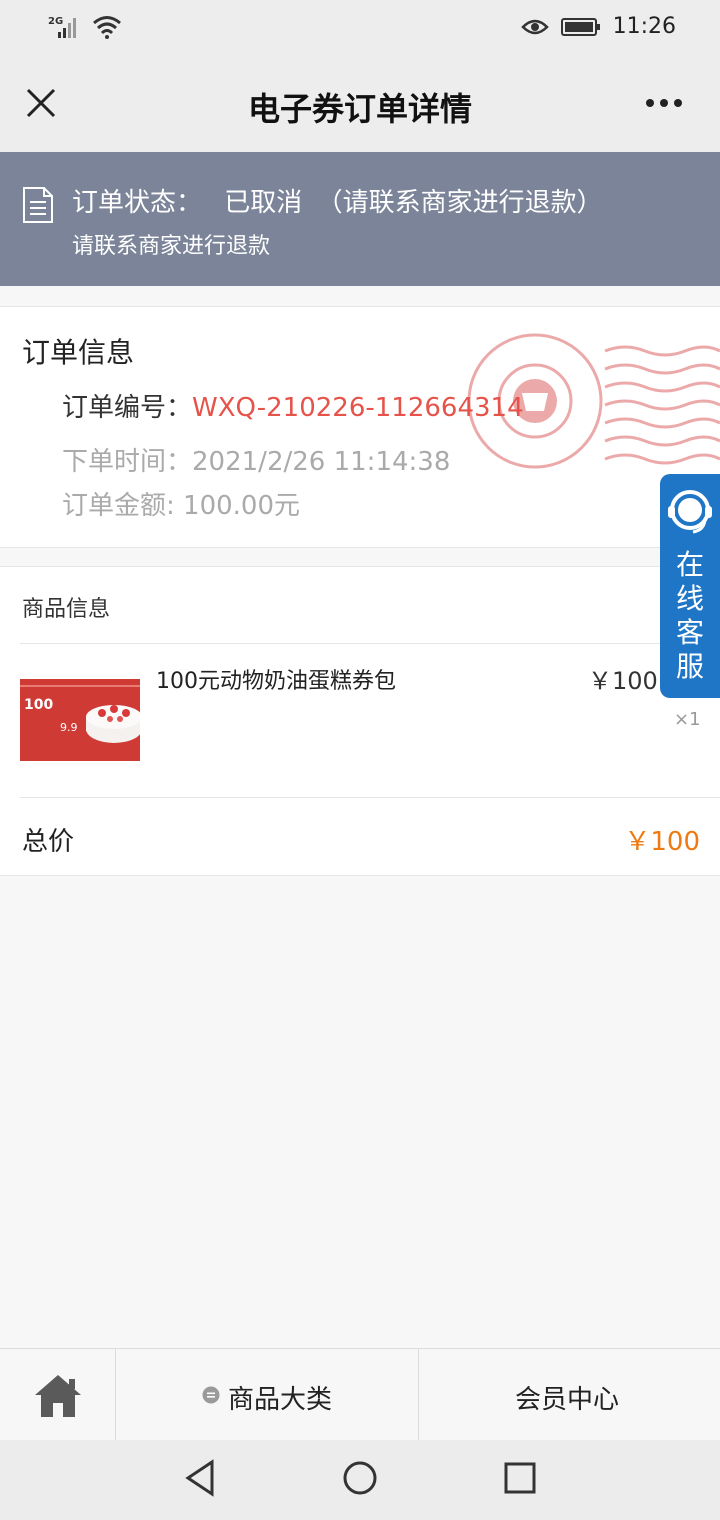  Describe the element at coordinates (263, 203) in the screenshot. I see `order-status-value: 已取消` at that location.